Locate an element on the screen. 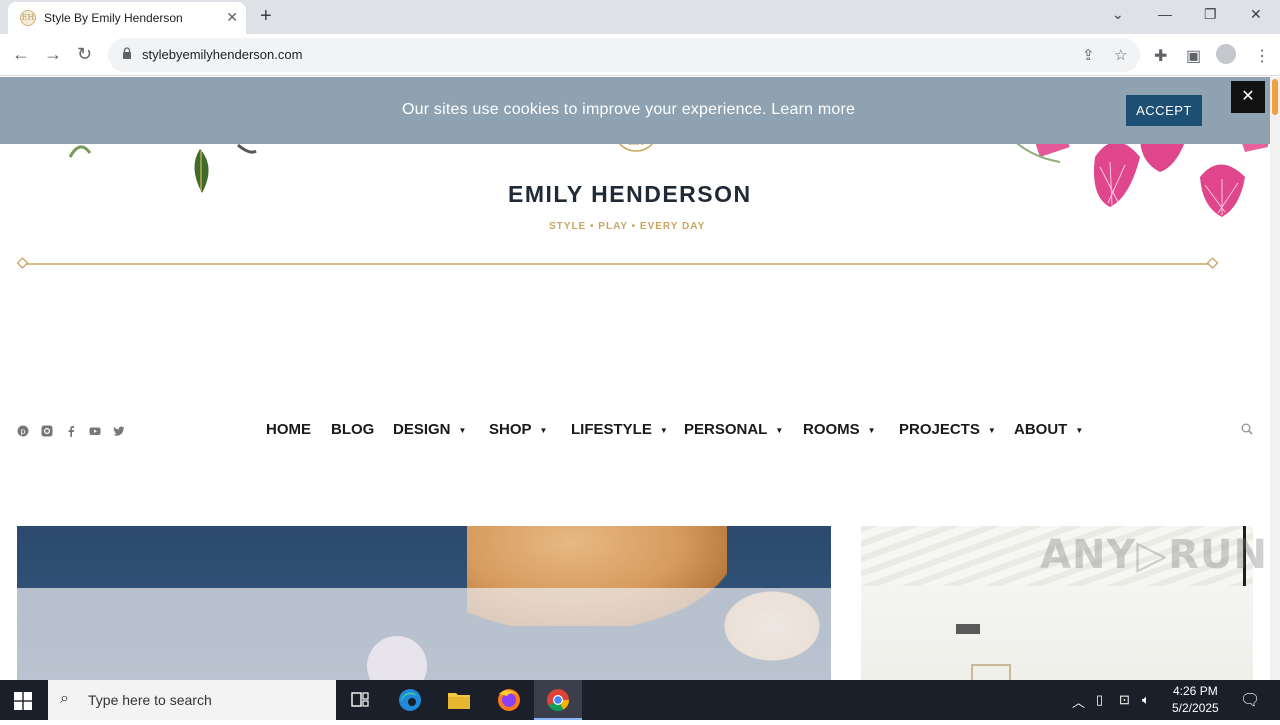  reload-icon: ↻ is located at coordinates (84, 54).